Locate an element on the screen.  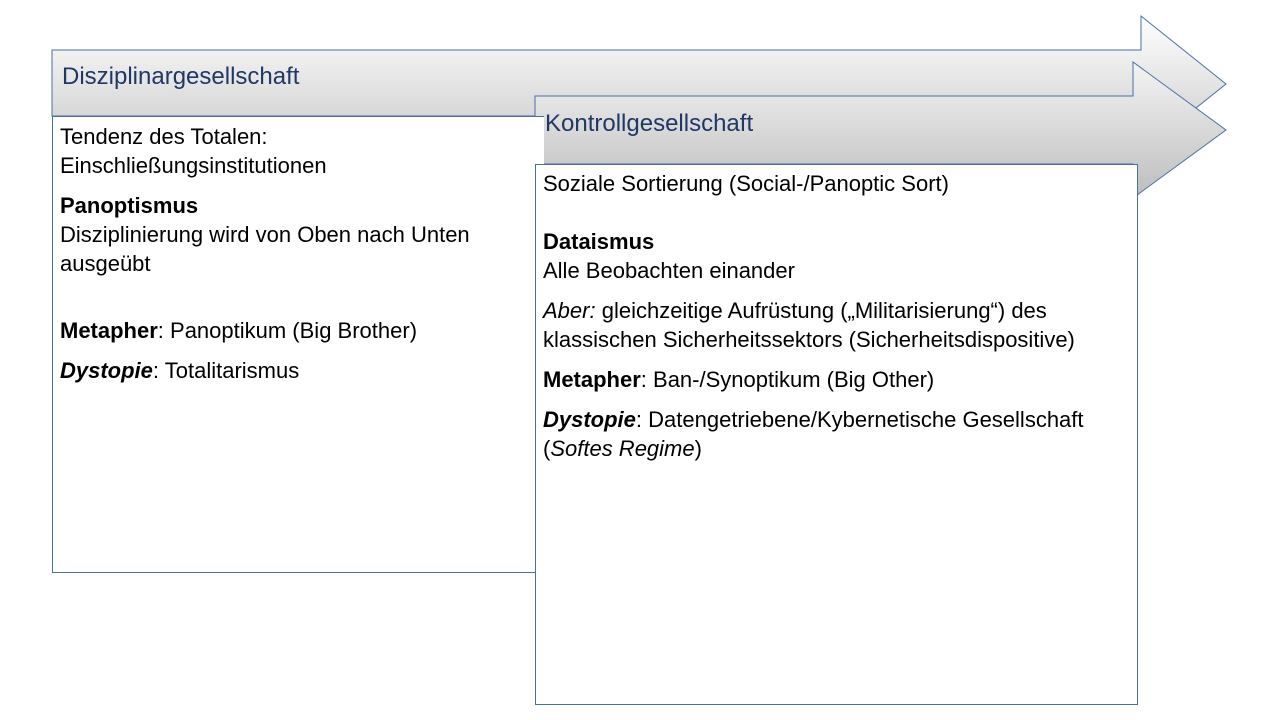
disziplinar-dystopie: Dystopie: Totalitarismus is located at coordinates (295, 370).